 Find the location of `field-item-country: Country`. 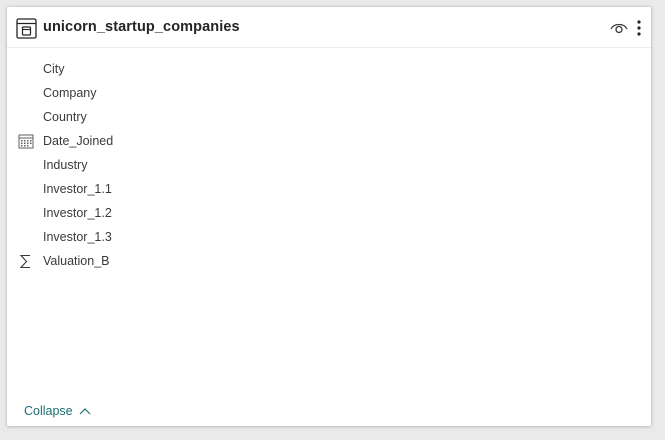

field-item-country: Country is located at coordinates (329, 117).